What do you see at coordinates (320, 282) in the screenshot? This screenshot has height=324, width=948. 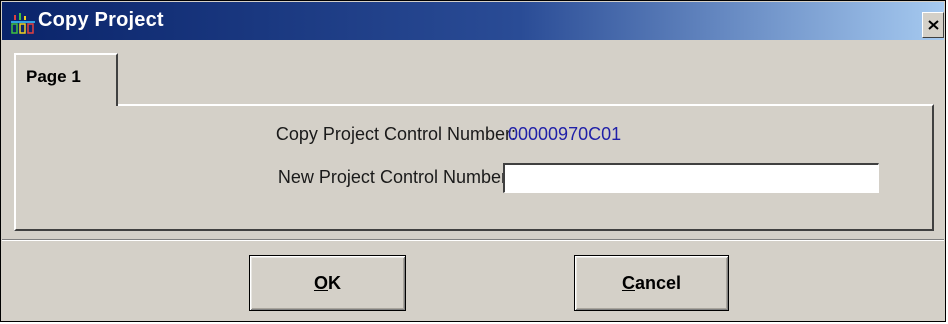 I see `ok-mnemonic: O` at bounding box center [320, 282].